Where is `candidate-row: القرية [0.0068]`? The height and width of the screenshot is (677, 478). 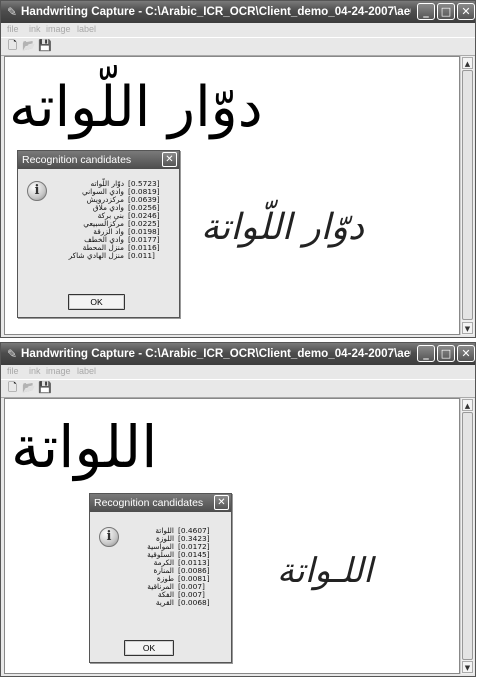
candidate-row: القرية [0.0068] is located at coordinates (179, 603).